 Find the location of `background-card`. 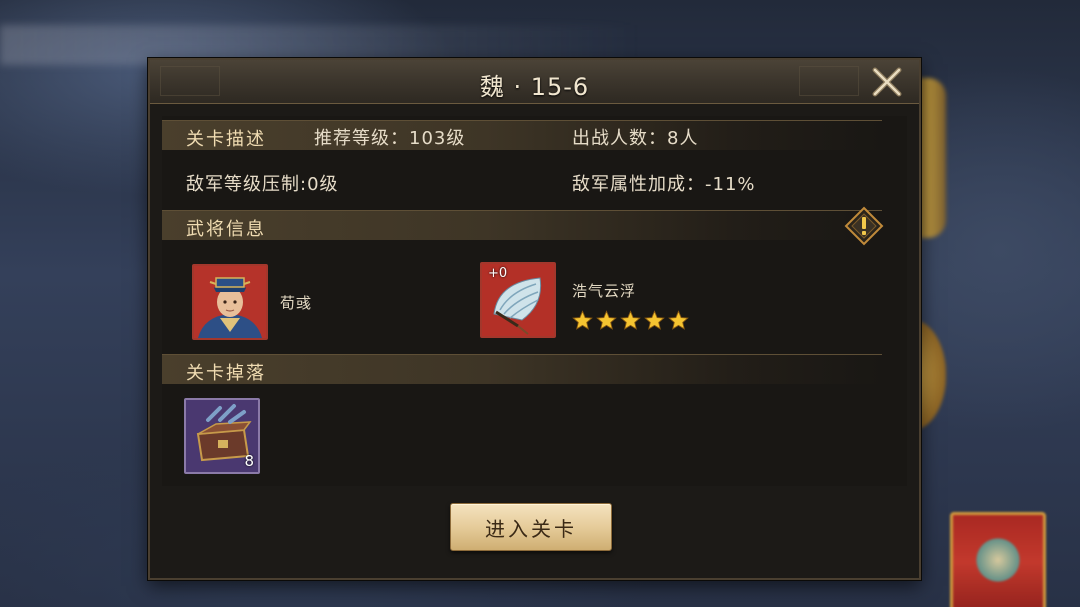

background-card is located at coordinates (998, 559).